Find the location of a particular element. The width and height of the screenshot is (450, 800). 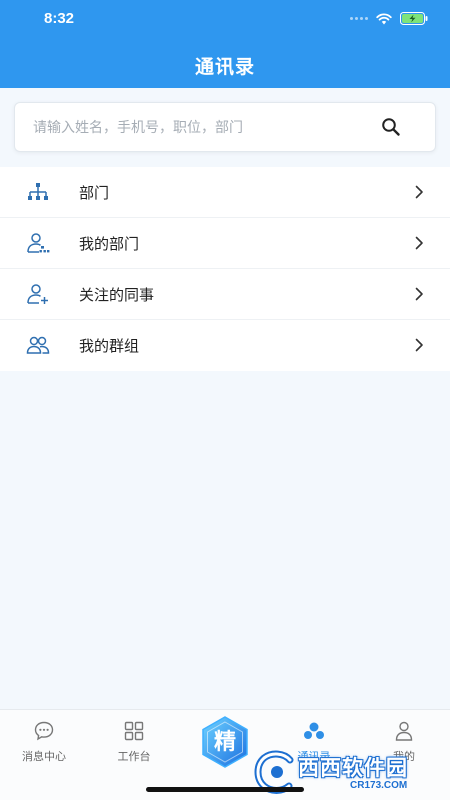

user-group-icon is located at coordinates (38, 243).